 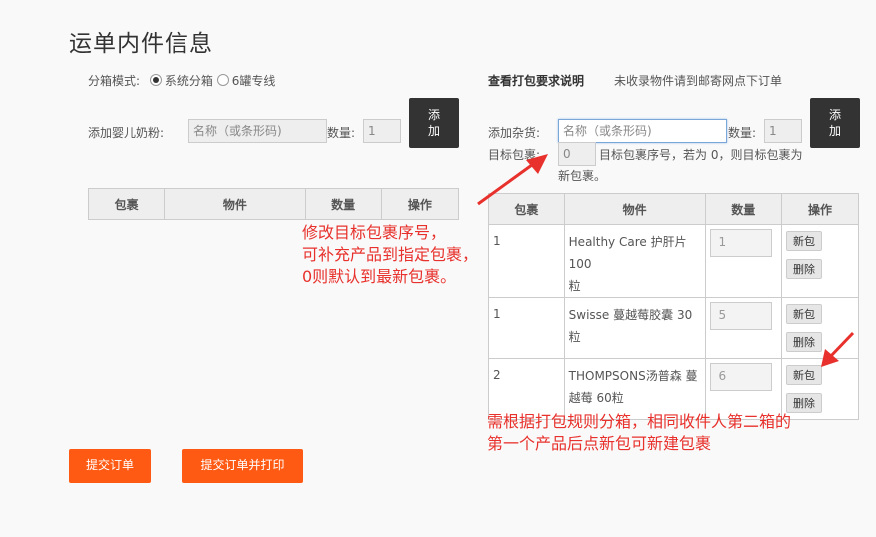 I want to click on submit-order-button: 提交订单, so click(x=110, y=466).